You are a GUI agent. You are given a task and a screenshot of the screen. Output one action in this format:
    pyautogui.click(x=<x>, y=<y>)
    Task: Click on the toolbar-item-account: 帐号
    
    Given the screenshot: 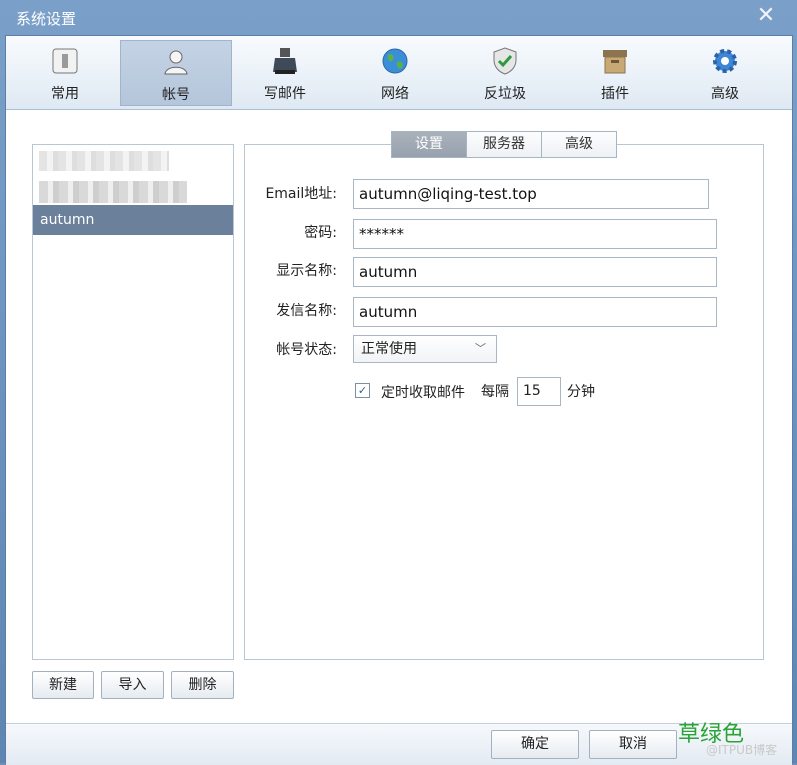 What is the action you would take?
    pyautogui.click(x=176, y=73)
    